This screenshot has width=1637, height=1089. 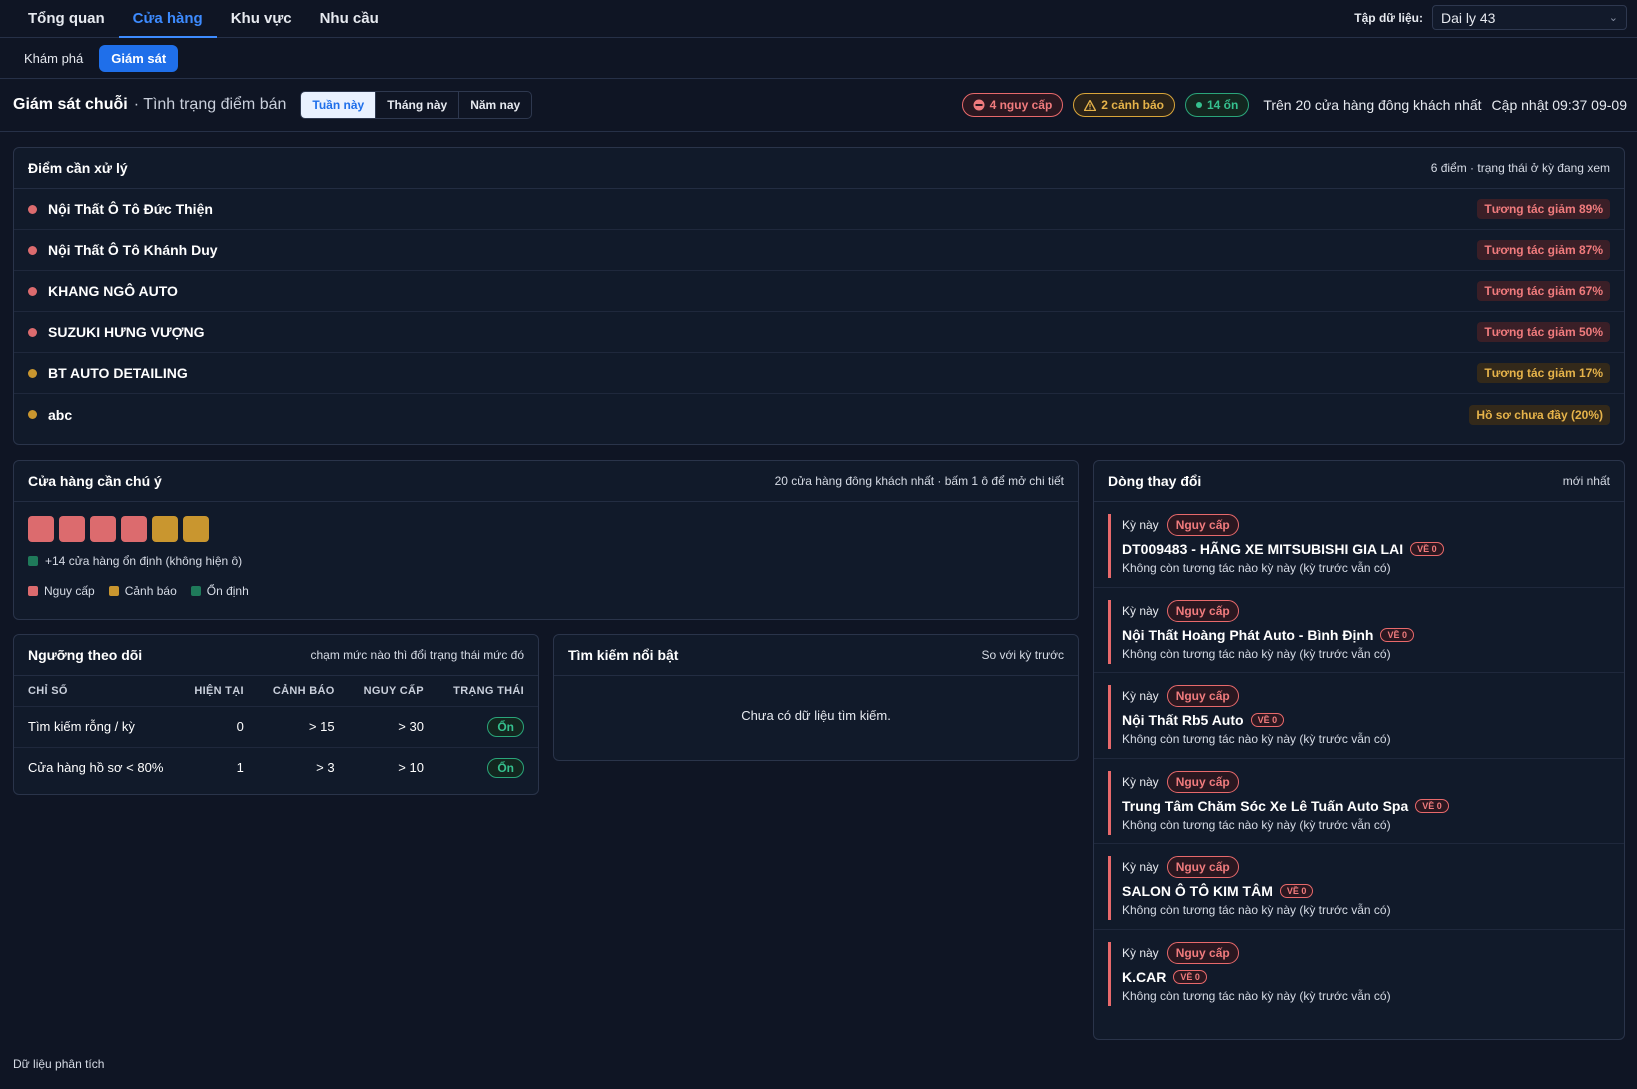 What do you see at coordinates (219, 690) in the screenshot?
I see `col-current: HIỆN TẠI` at bounding box center [219, 690].